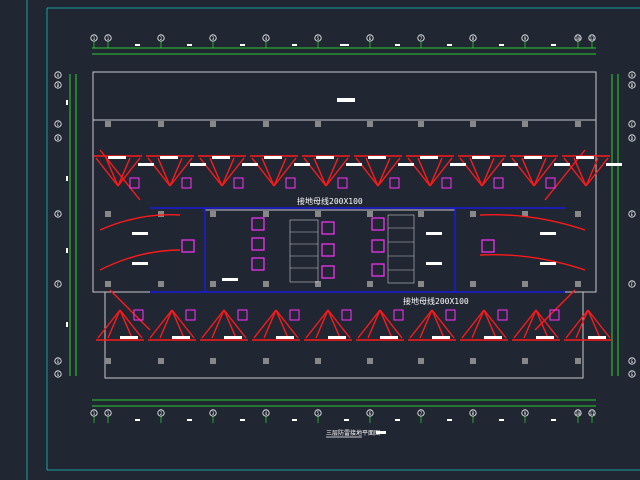  I want to click on axis-label: E, so click(632, 214).